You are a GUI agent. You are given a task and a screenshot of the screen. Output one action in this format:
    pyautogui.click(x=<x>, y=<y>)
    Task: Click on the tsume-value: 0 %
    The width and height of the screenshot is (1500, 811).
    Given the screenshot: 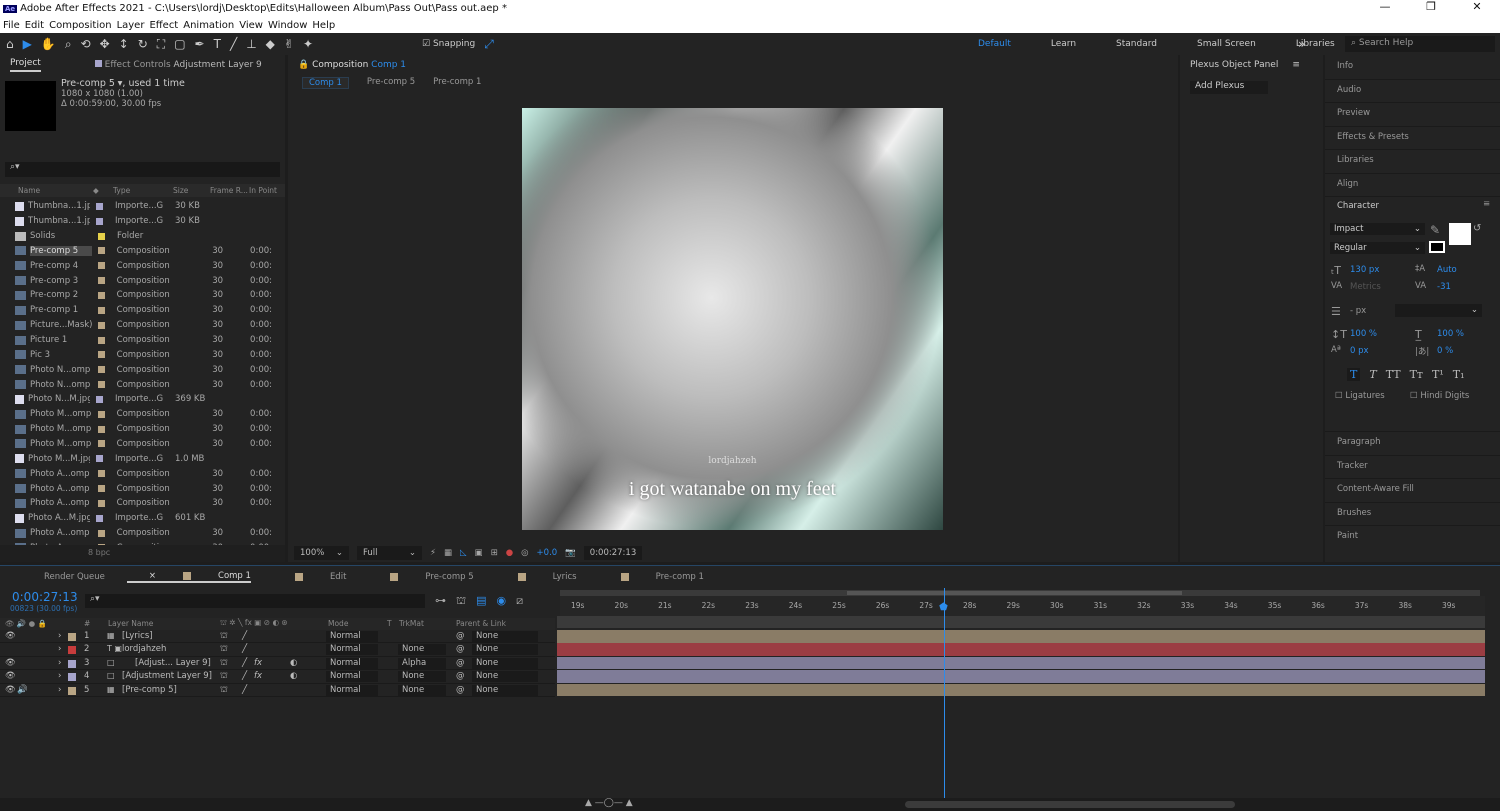 What is the action you would take?
    pyautogui.click(x=1445, y=351)
    